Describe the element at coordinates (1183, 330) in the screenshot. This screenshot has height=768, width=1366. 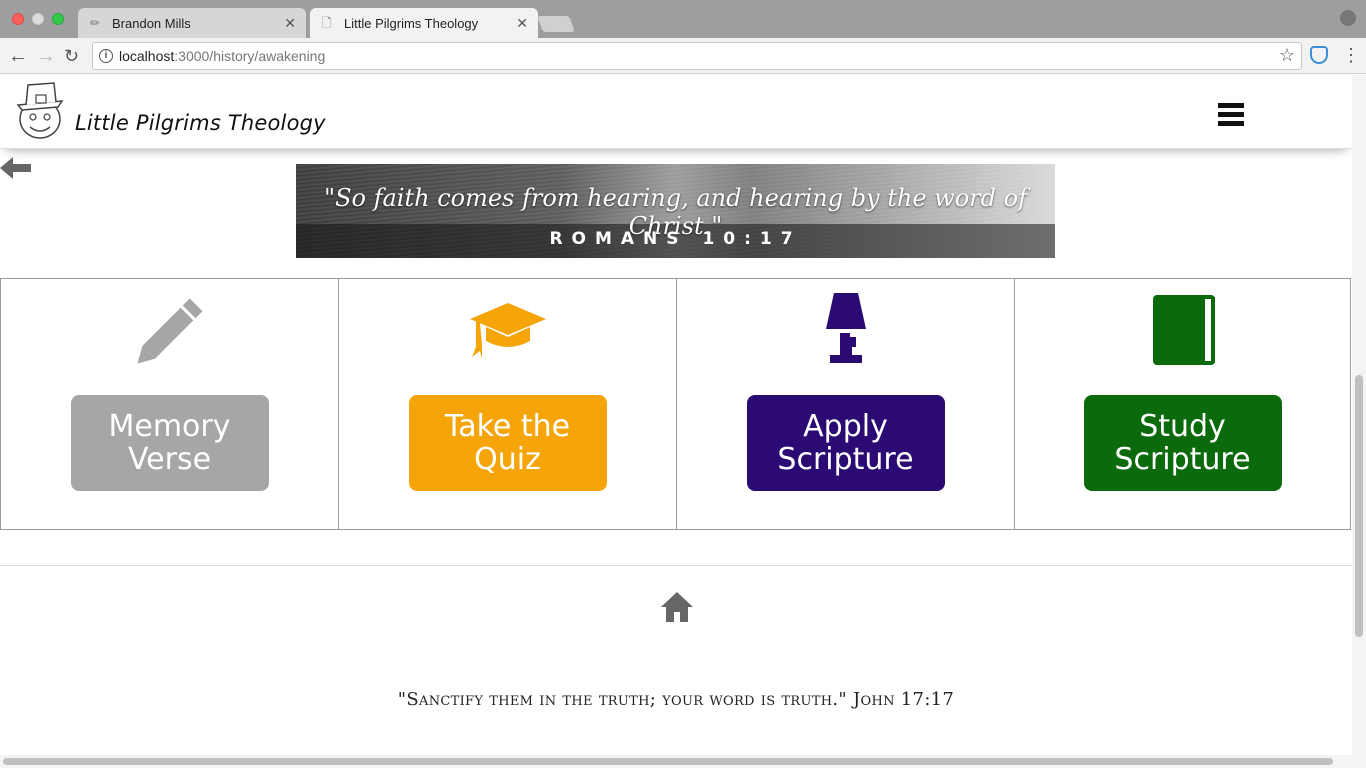
I see `book-icon` at that location.